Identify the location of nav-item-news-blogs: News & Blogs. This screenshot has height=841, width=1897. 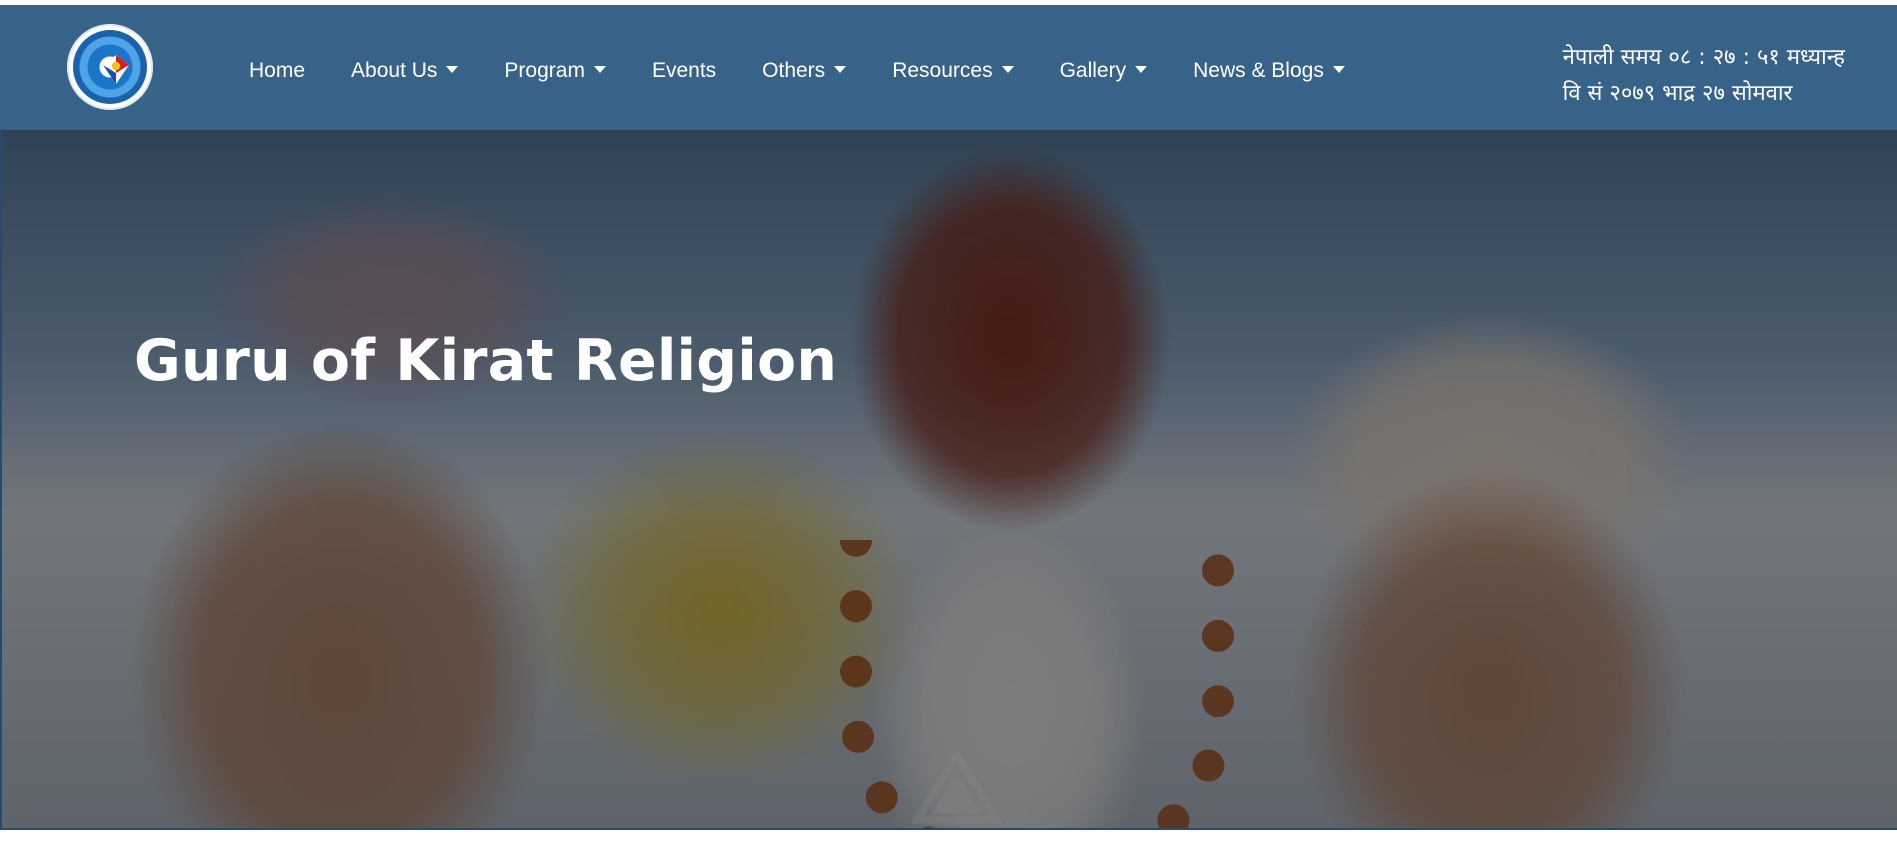
(1269, 71).